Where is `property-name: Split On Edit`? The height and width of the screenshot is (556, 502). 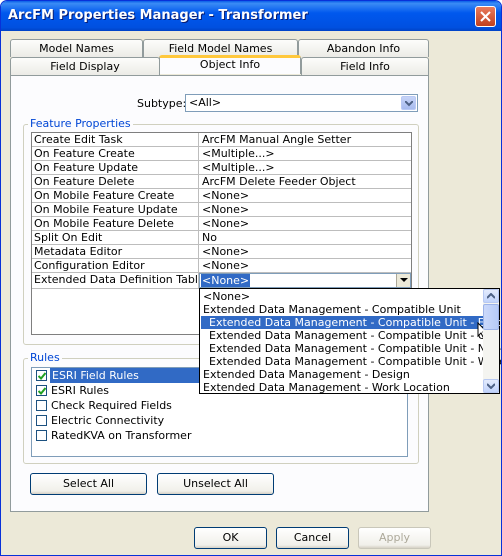
property-name: Split On Edit is located at coordinates (68, 237).